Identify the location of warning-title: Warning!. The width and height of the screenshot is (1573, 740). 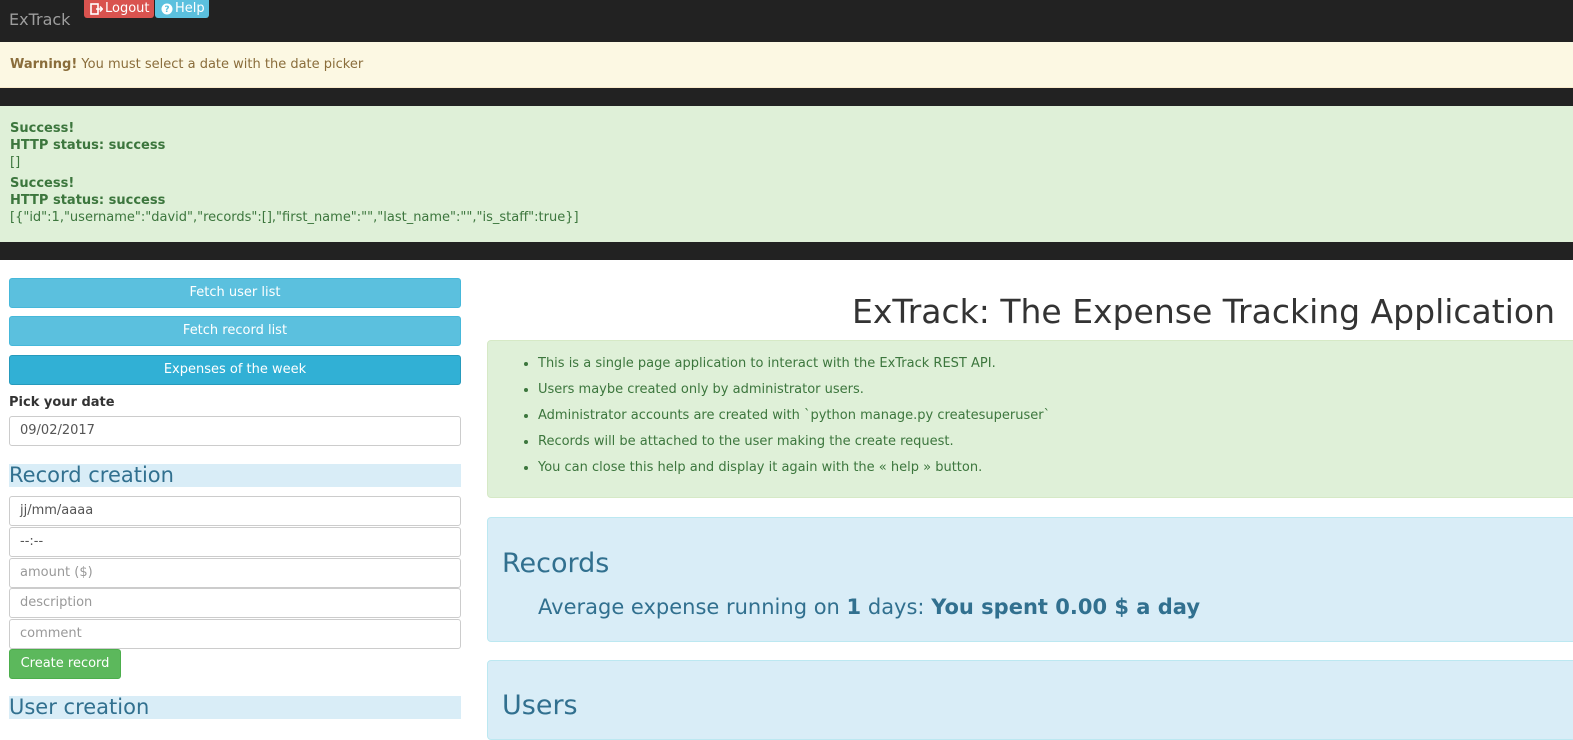
(44, 64).